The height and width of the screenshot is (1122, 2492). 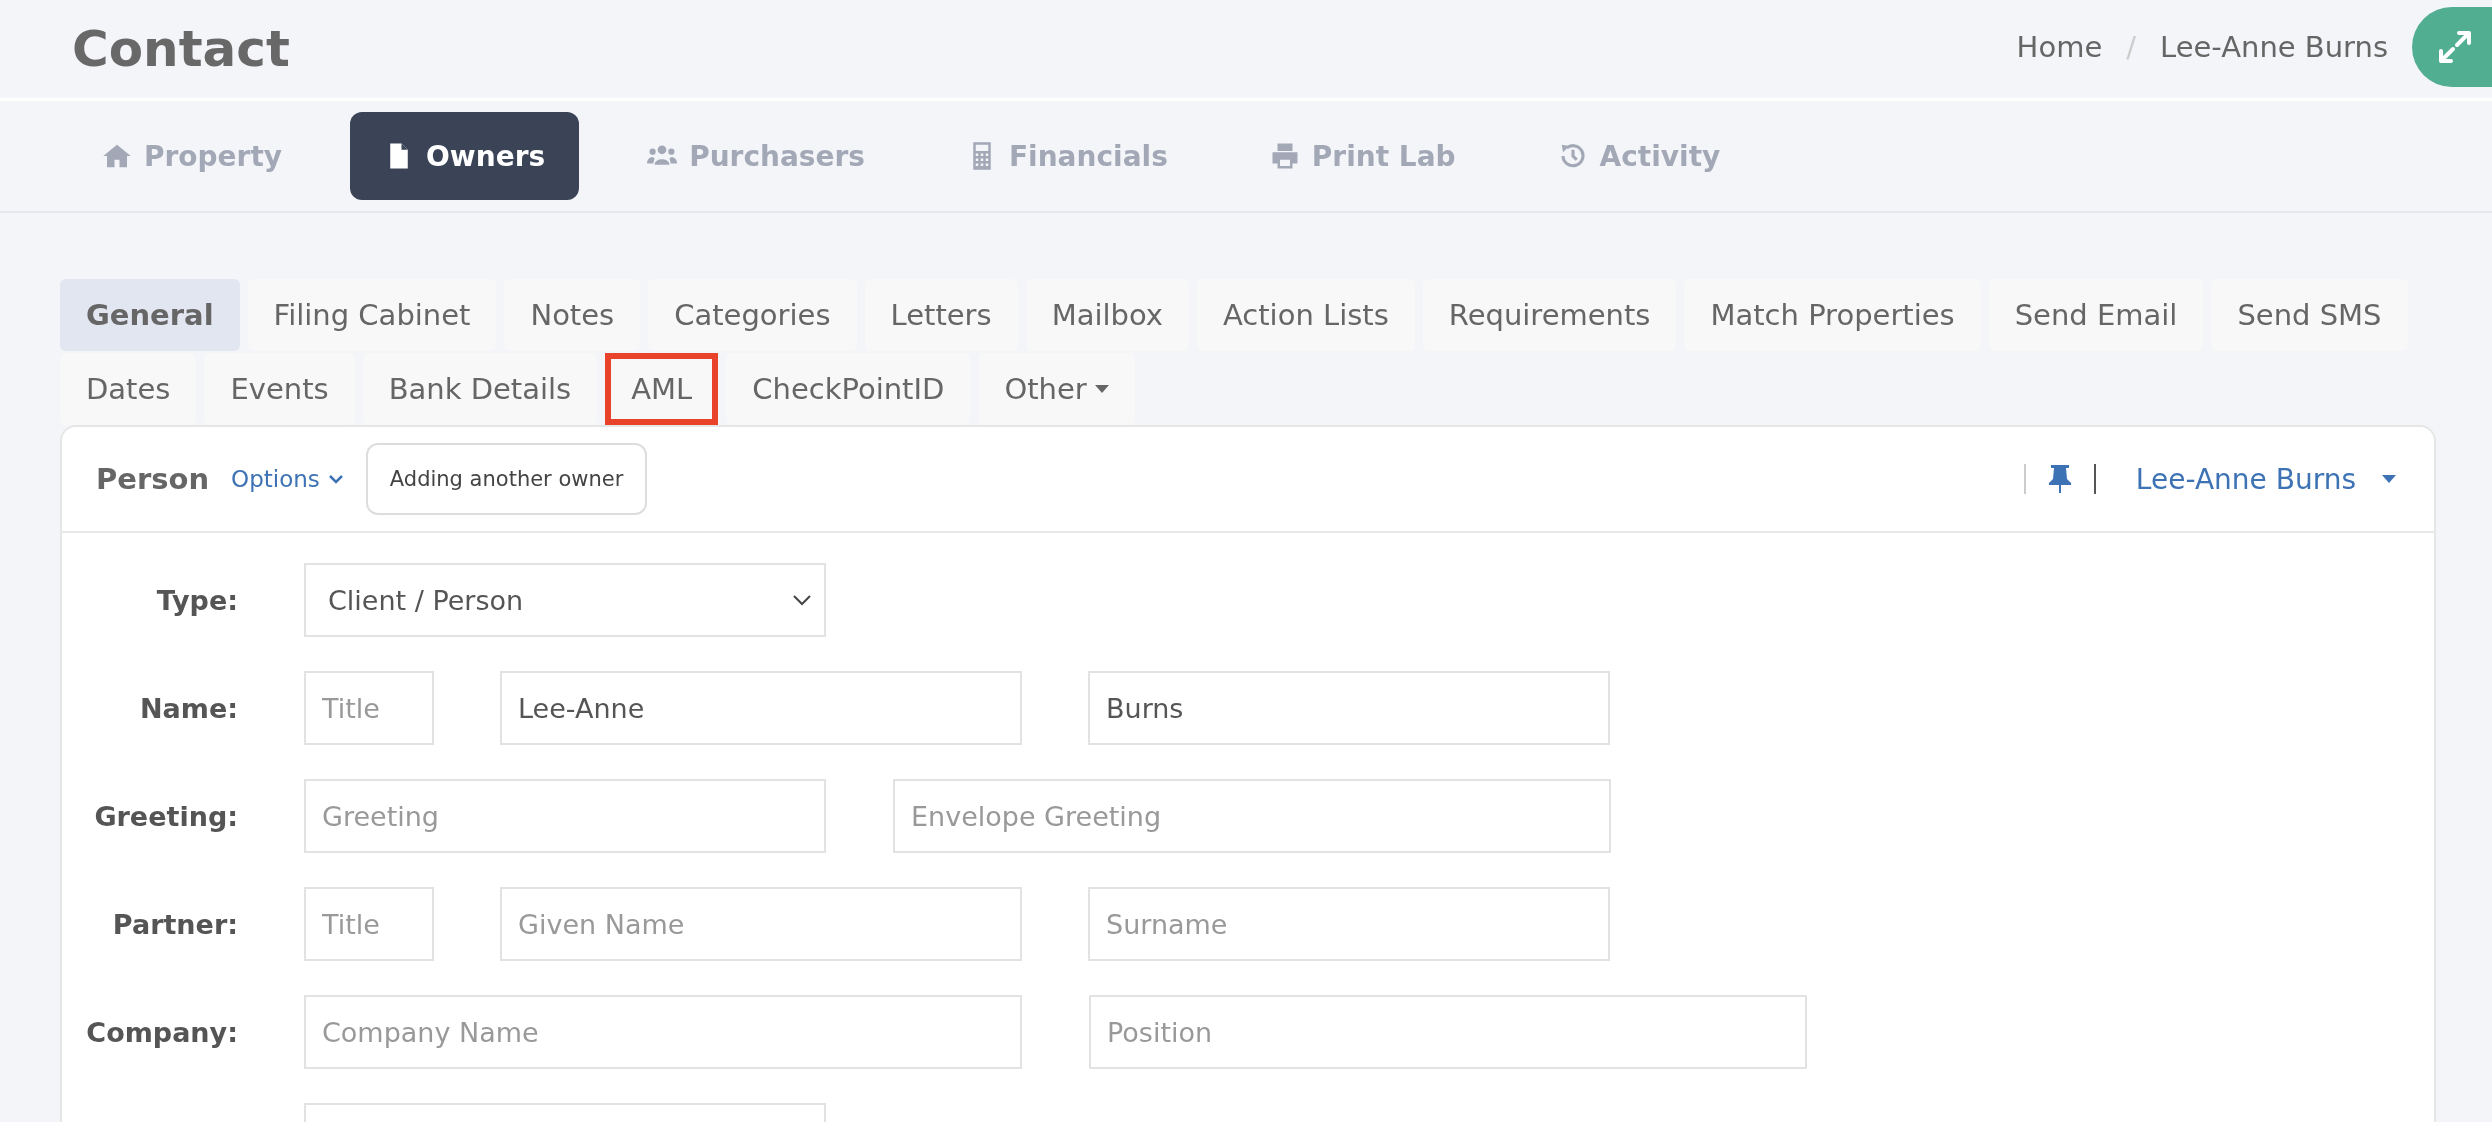 I want to click on field-label: Name:, so click(x=188, y=708).